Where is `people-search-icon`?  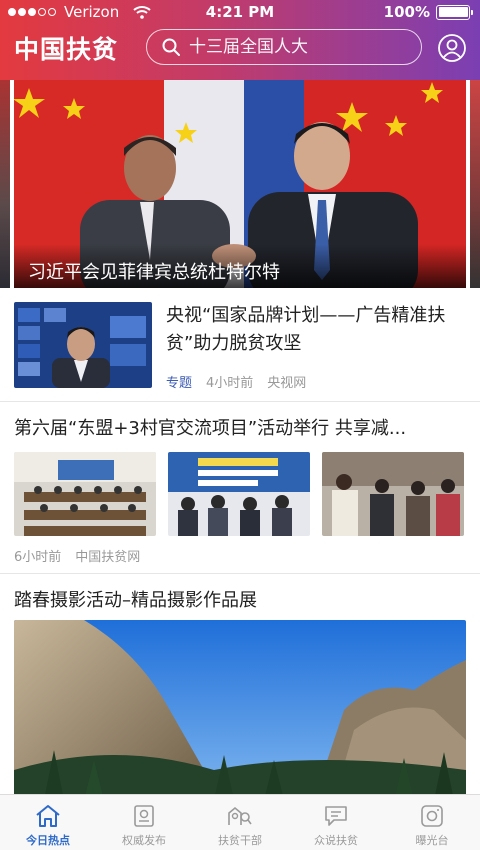 people-search-icon is located at coordinates (240, 815).